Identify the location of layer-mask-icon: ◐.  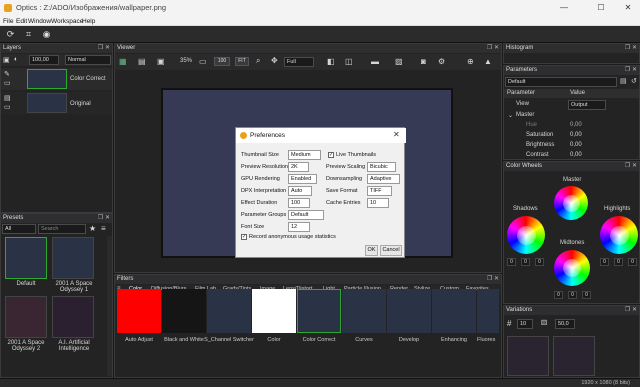
(16, 59).